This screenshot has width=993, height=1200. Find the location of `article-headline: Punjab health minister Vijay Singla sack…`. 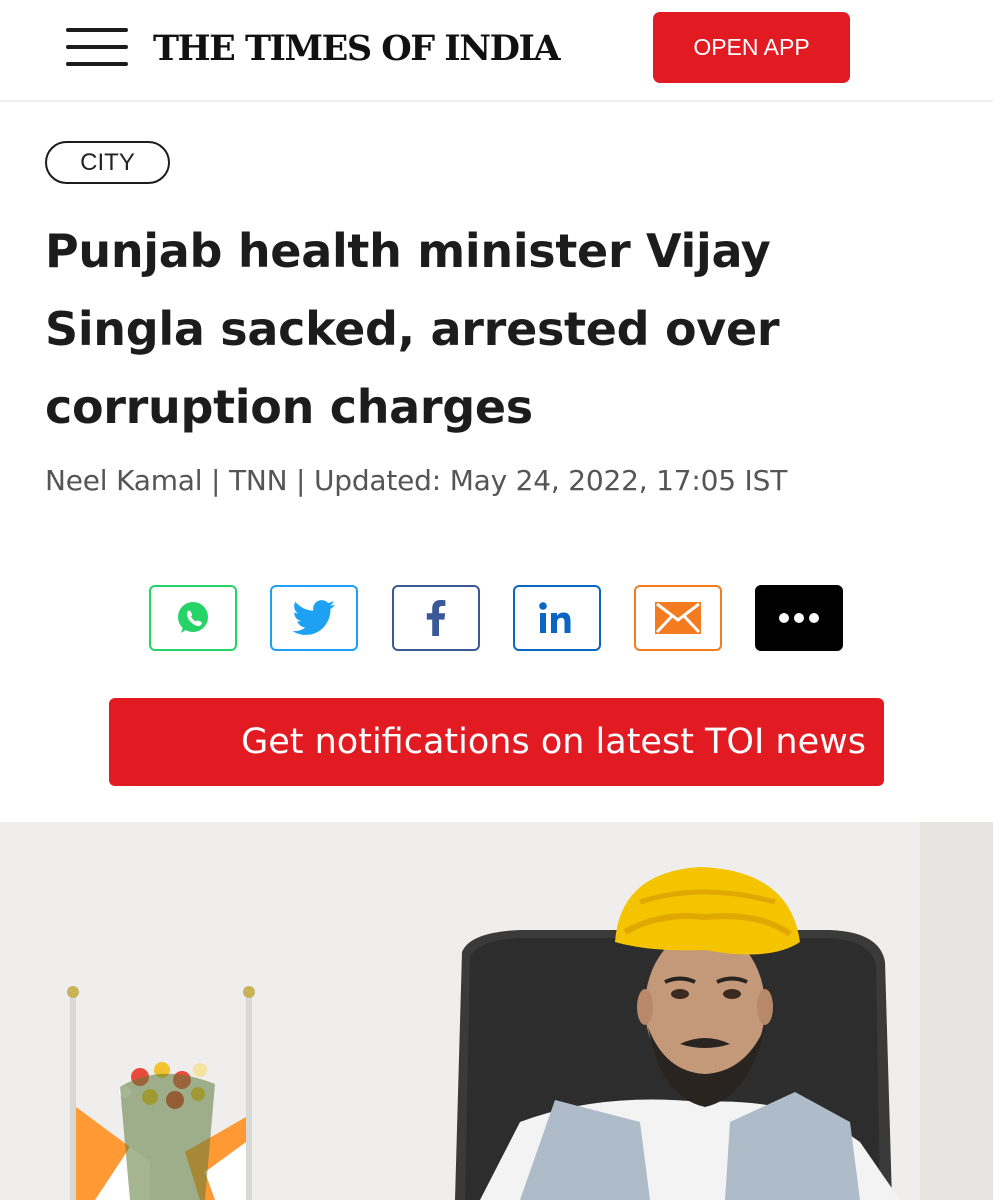

article-headline: Punjab health minister Vijay Singla sack… is located at coordinates (412, 329).